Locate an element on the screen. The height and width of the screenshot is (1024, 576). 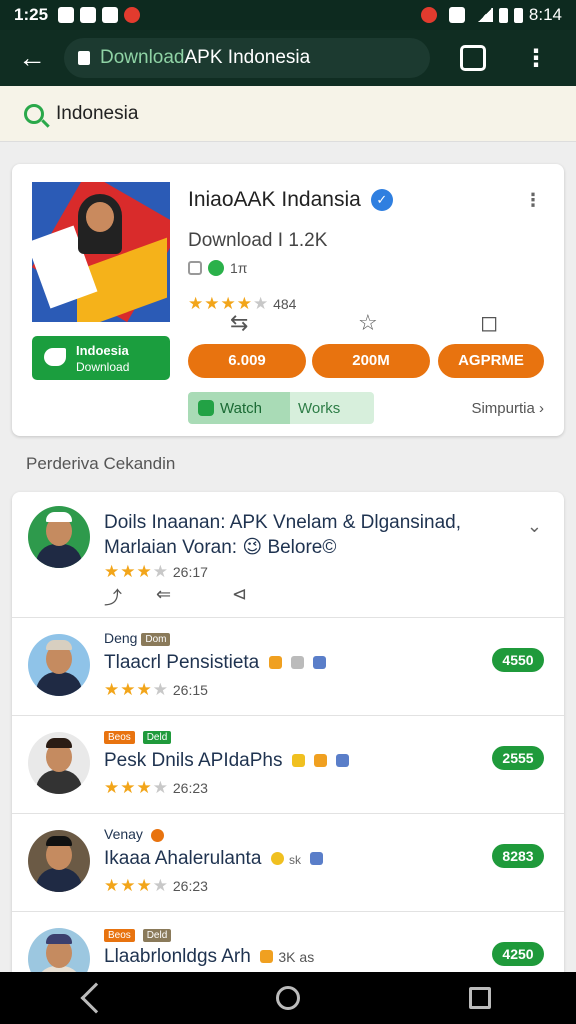
system-nav-bar is located at coordinates (288, 998).